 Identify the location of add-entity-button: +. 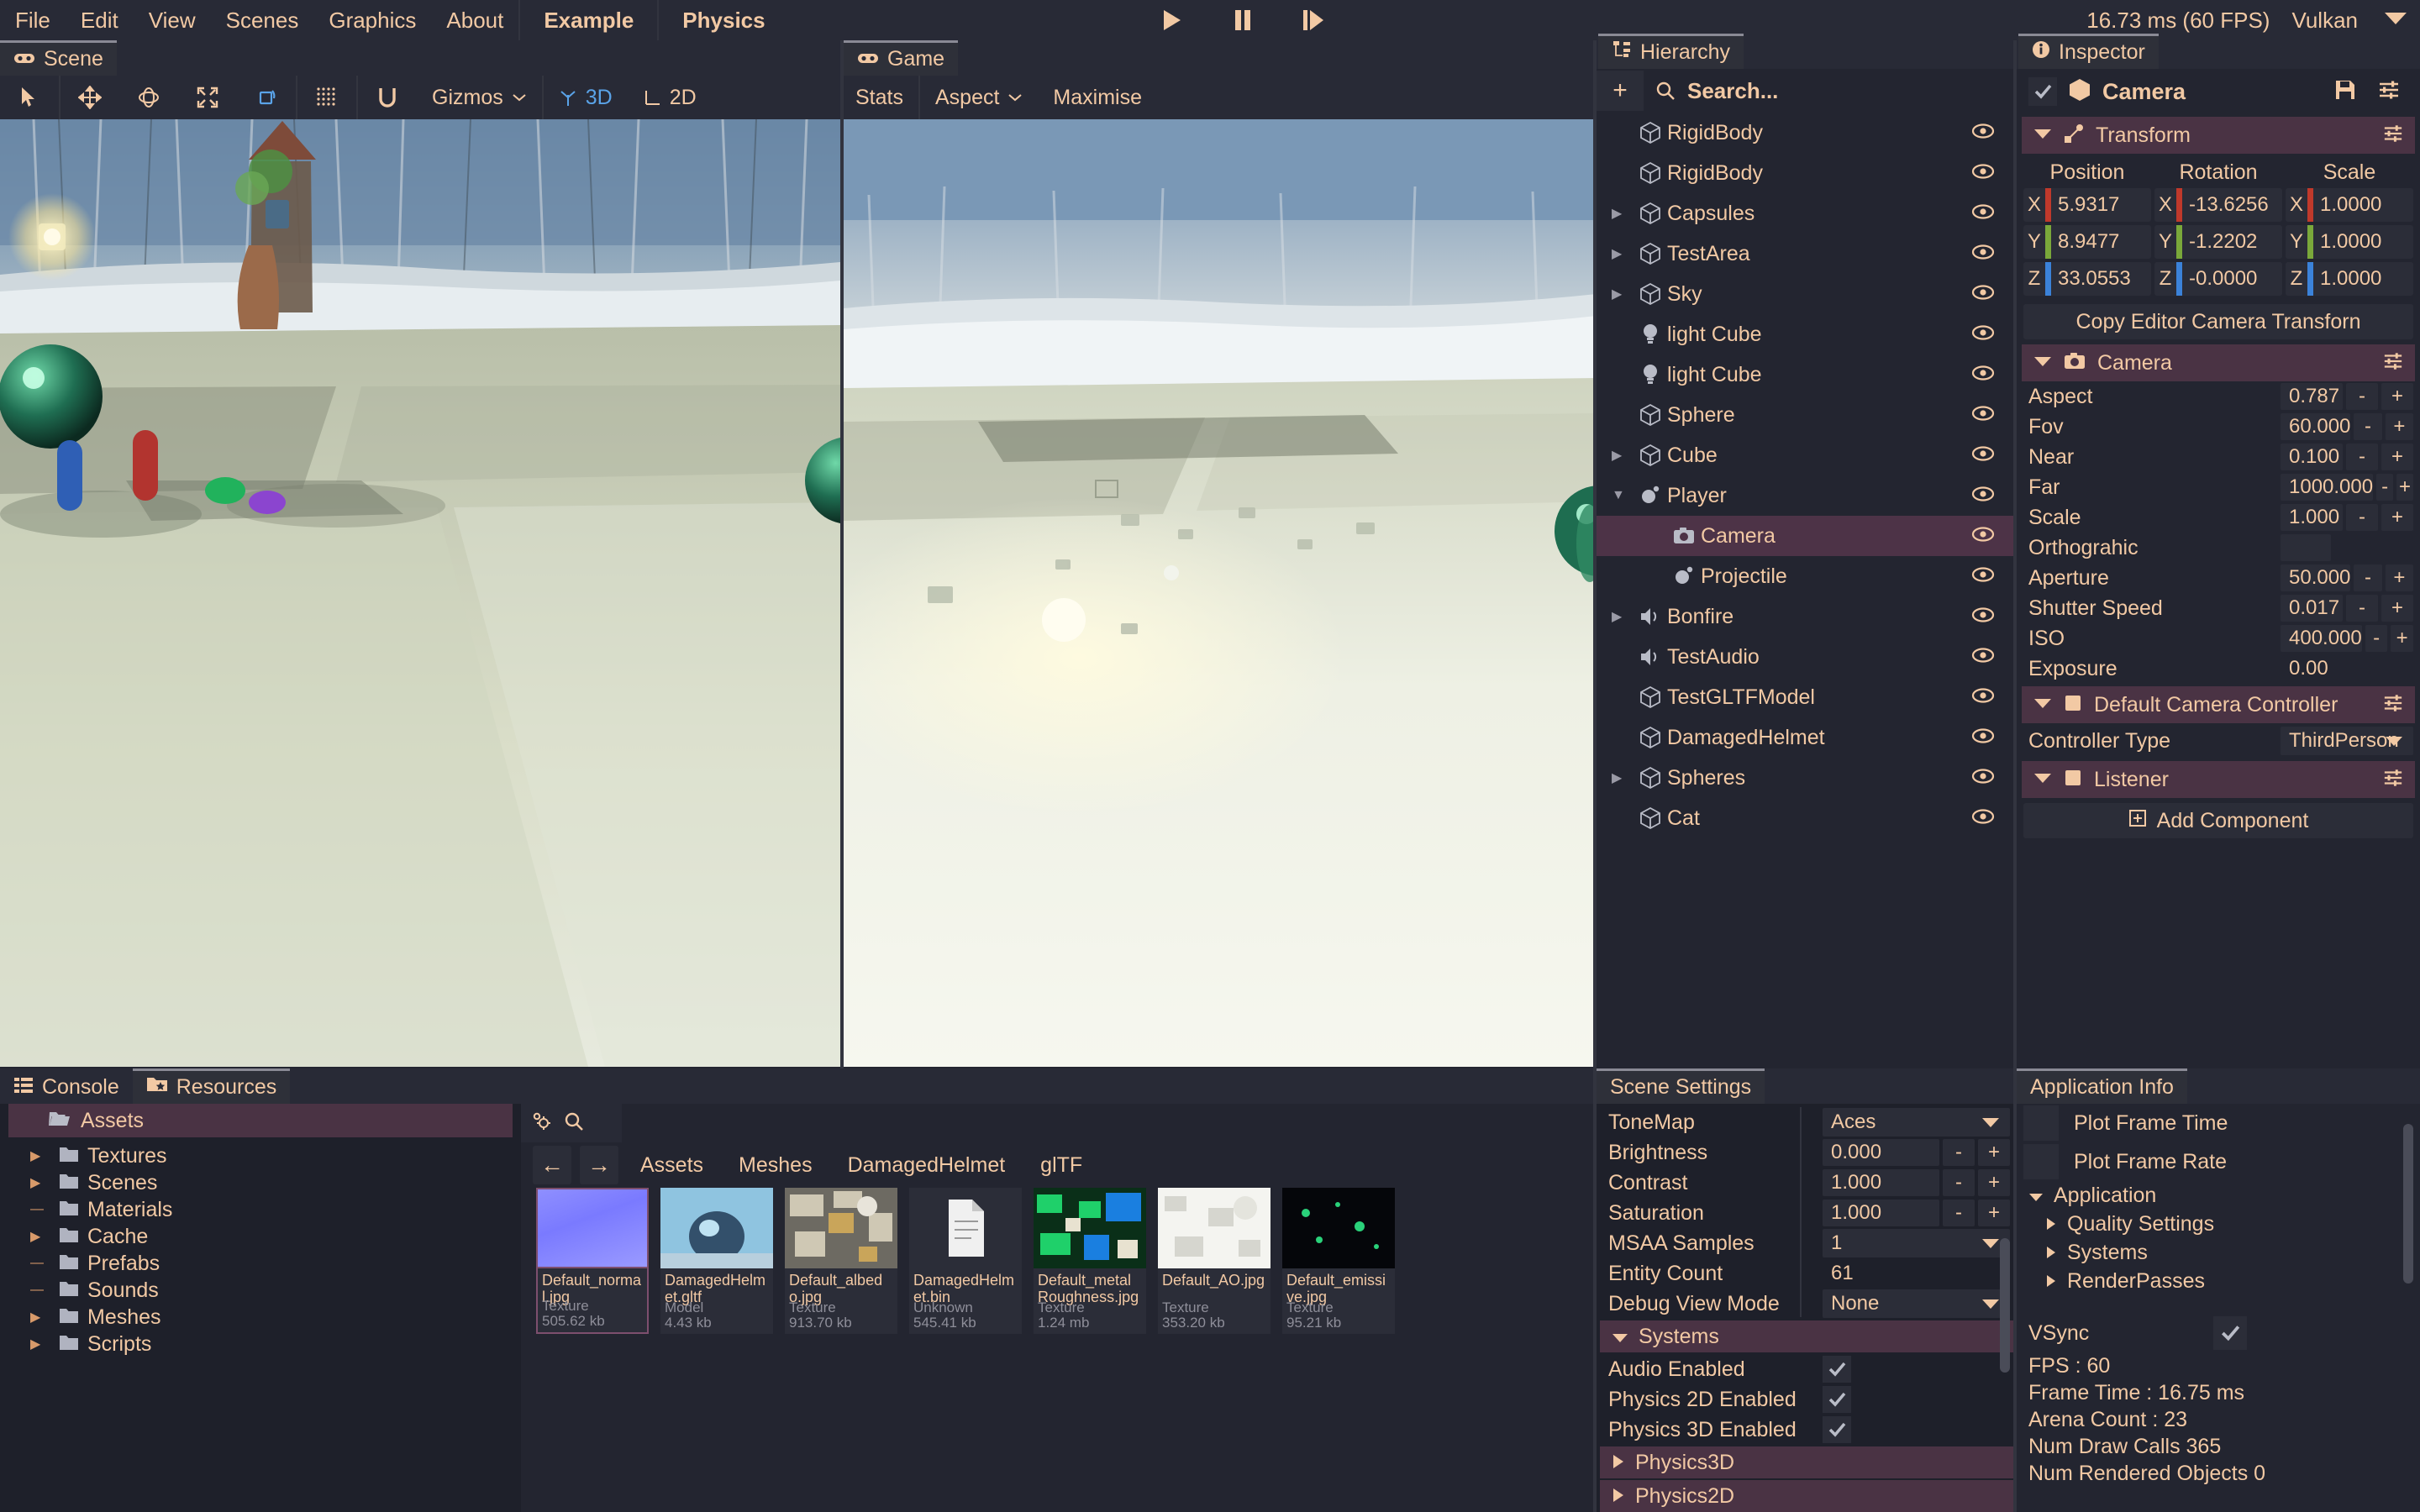
(1620, 91).